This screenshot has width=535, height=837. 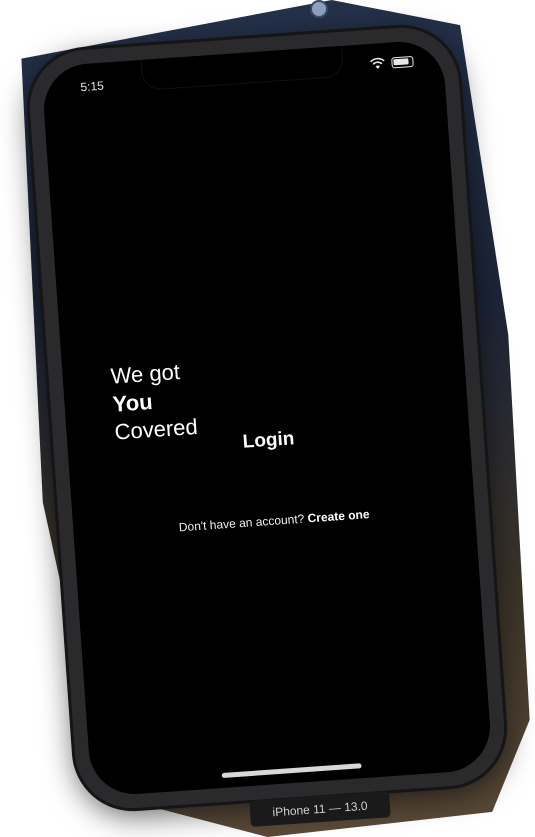 I want to click on status-bar-icons, so click(x=391, y=62).